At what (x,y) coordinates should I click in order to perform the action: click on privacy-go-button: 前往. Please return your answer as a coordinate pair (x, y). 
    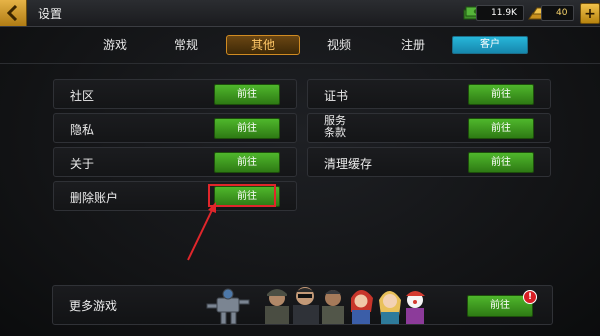
    Looking at the image, I should click on (247, 128).